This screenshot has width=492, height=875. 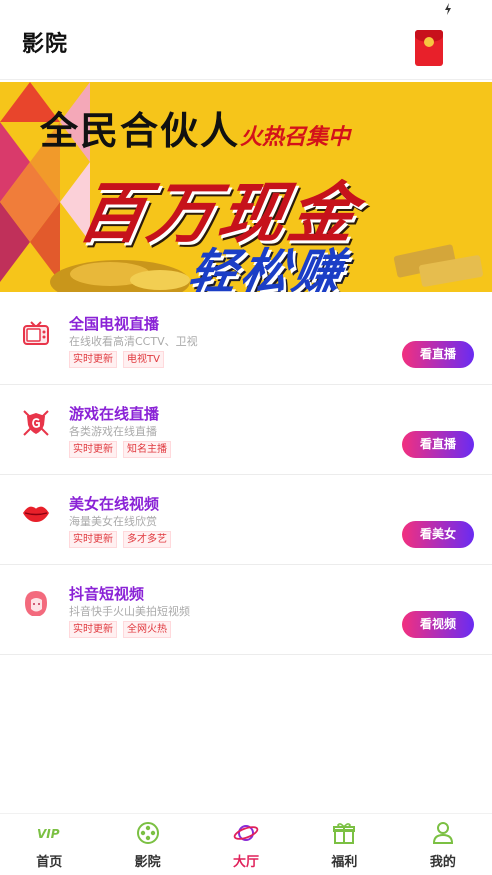 What do you see at coordinates (246, 520) in the screenshot?
I see `list-item: 美女在线视频 海量美女在线欣赏 实时更新 多才多艺 看美女` at bounding box center [246, 520].